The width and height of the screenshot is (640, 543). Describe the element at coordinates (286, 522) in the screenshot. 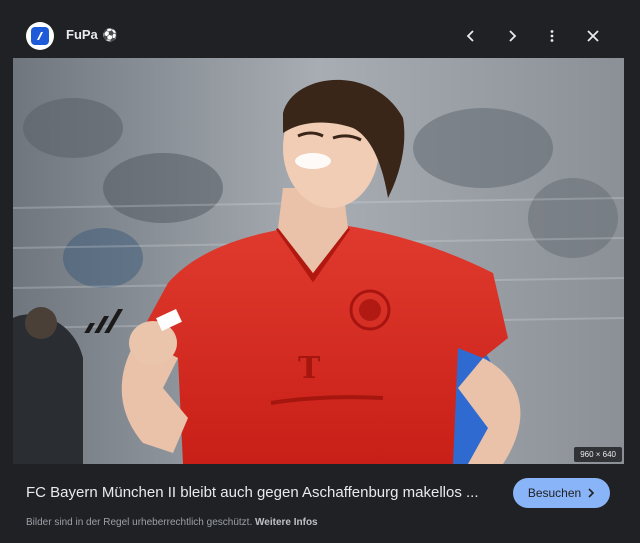

I see `more-info-link: Weitere Infos` at that location.